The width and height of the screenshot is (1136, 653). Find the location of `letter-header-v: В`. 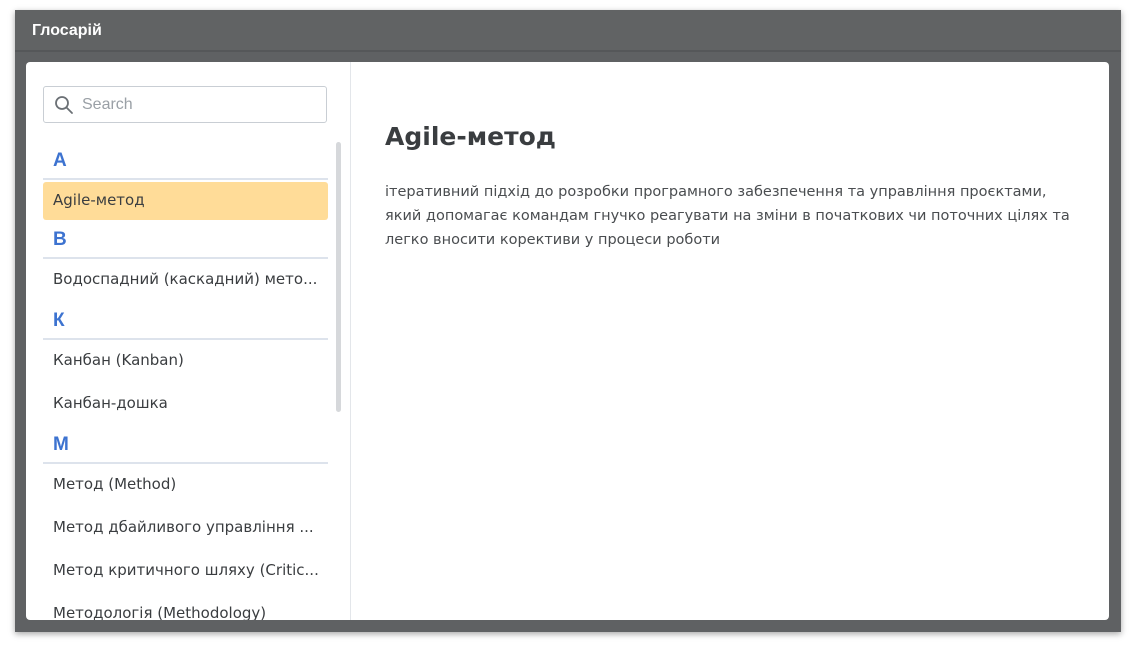

letter-header-v: В is located at coordinates (185, 240).